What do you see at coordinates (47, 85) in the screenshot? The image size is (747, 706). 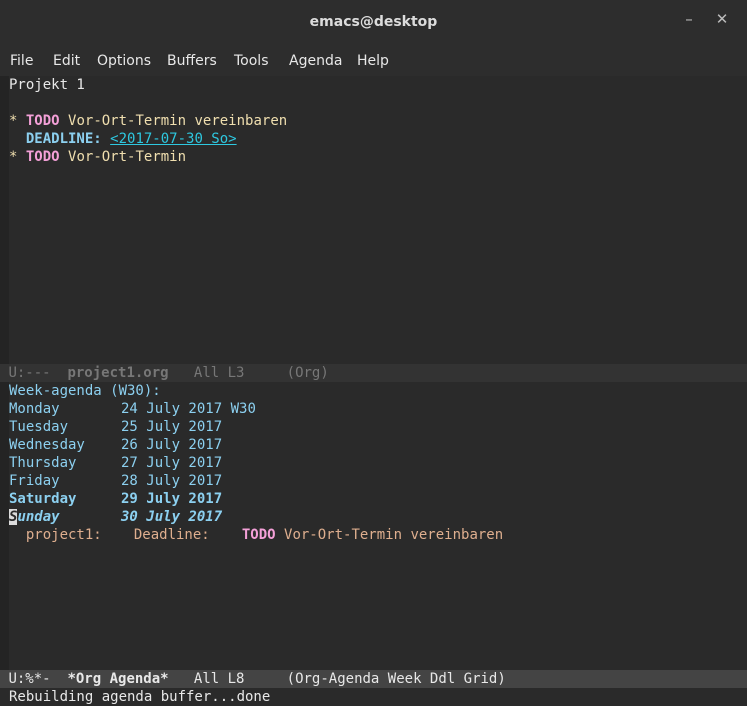 I see `buffer-heading: Projekt 1` at bounding box center [47, 85].